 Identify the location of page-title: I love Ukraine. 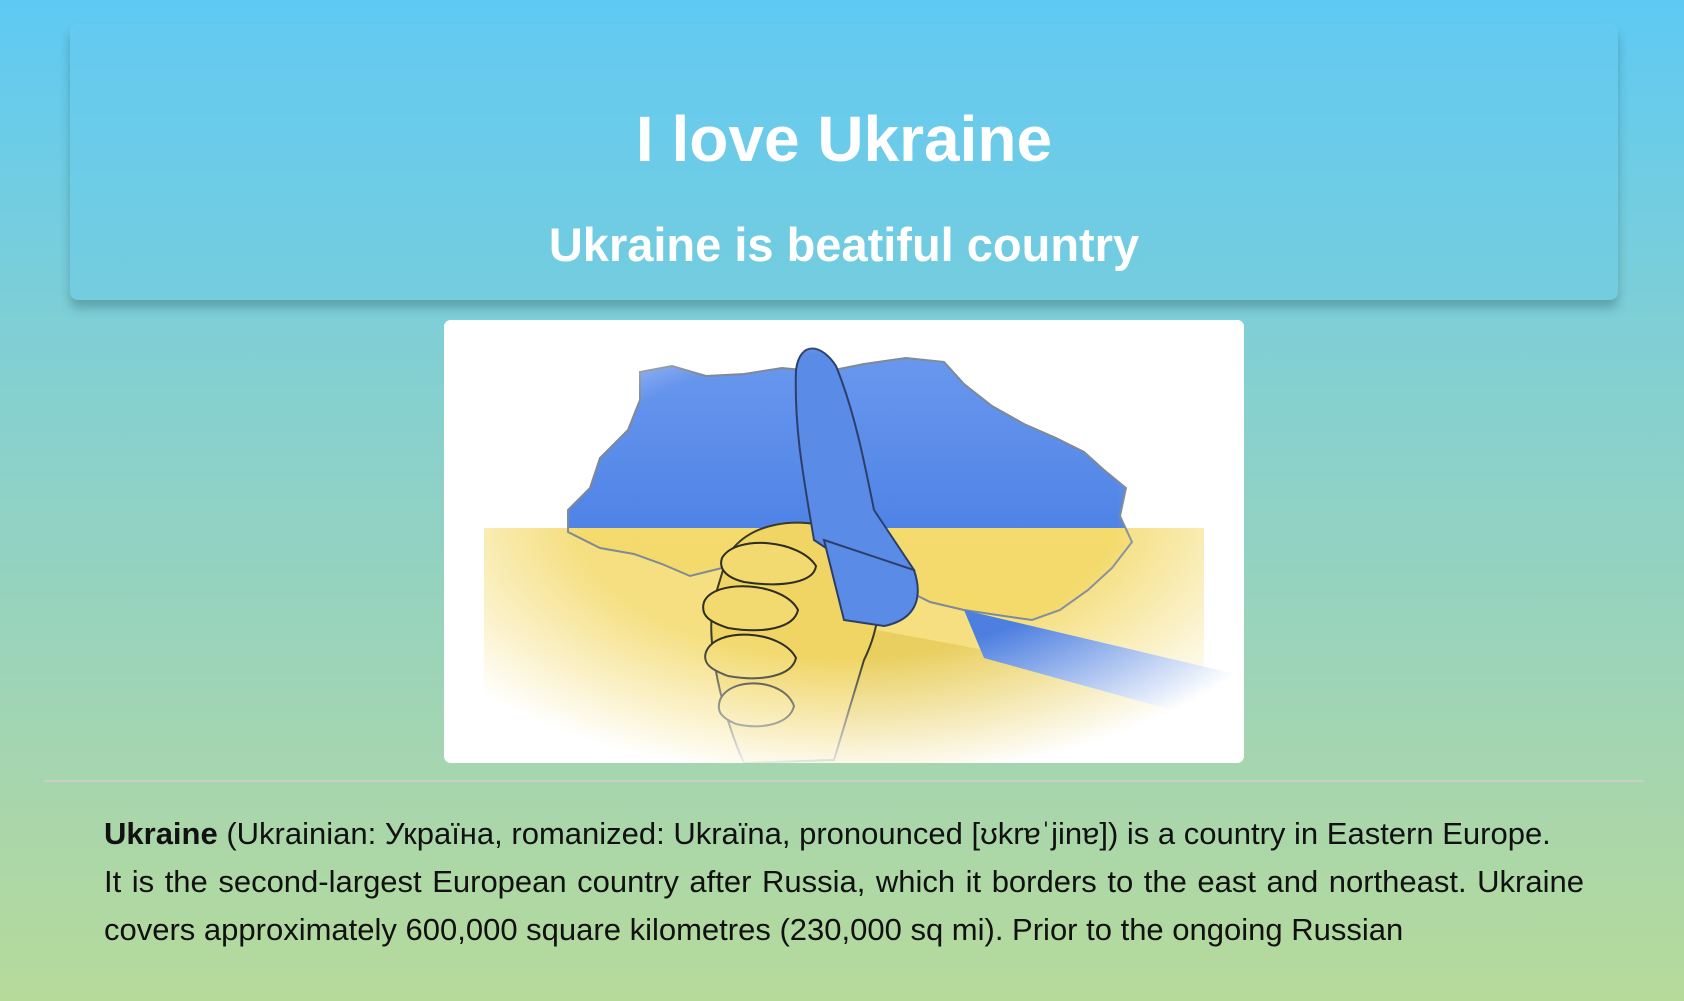
(844, 139).